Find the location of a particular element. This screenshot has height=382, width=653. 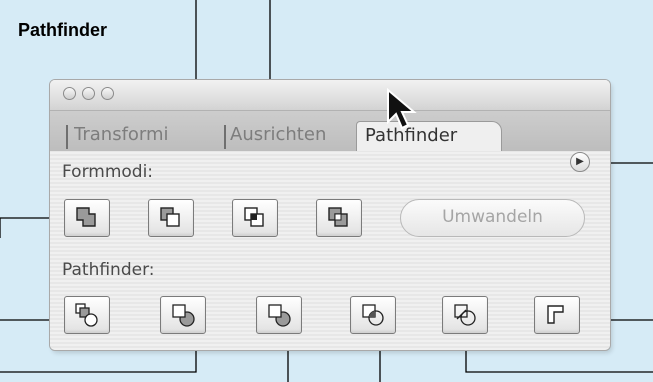

exclude-overlapping-shape-areas-icon is located at coordinates (338, 217).